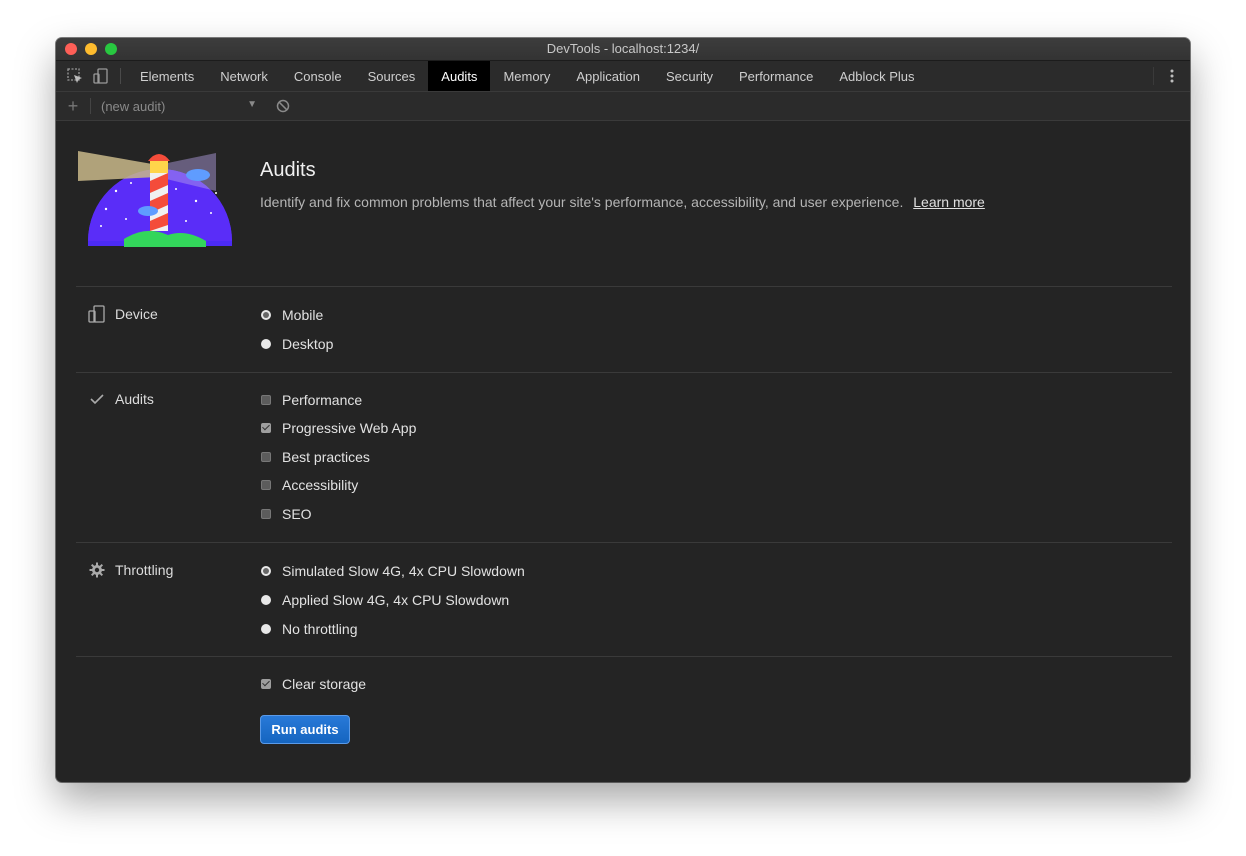 This screenshot has width=1246, height=856. What do you see at coordinates (320, 485) in the screenshot?
I see `option-label: Accessibility` at bounding box center [320, 485].